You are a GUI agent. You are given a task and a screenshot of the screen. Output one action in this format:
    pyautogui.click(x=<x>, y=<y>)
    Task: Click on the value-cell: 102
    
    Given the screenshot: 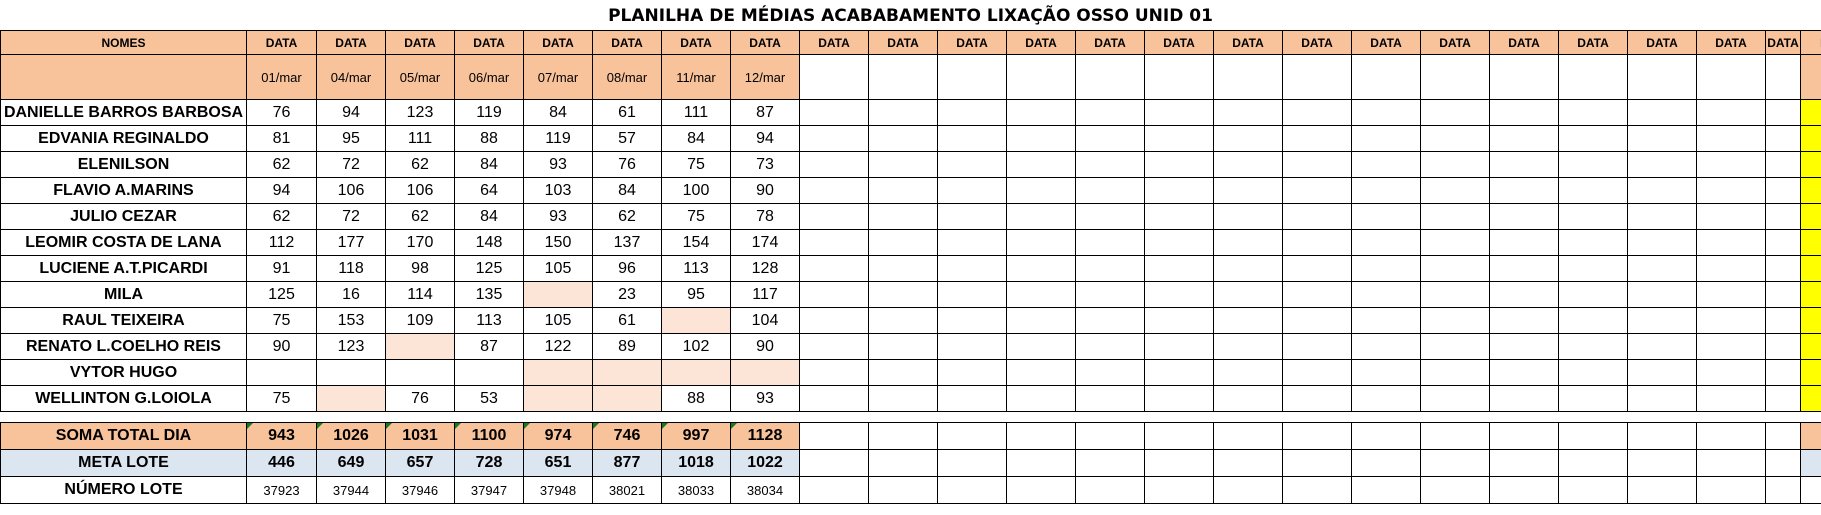 What is the action you would take?
    pyautogui.click(x=696, y=346)
    